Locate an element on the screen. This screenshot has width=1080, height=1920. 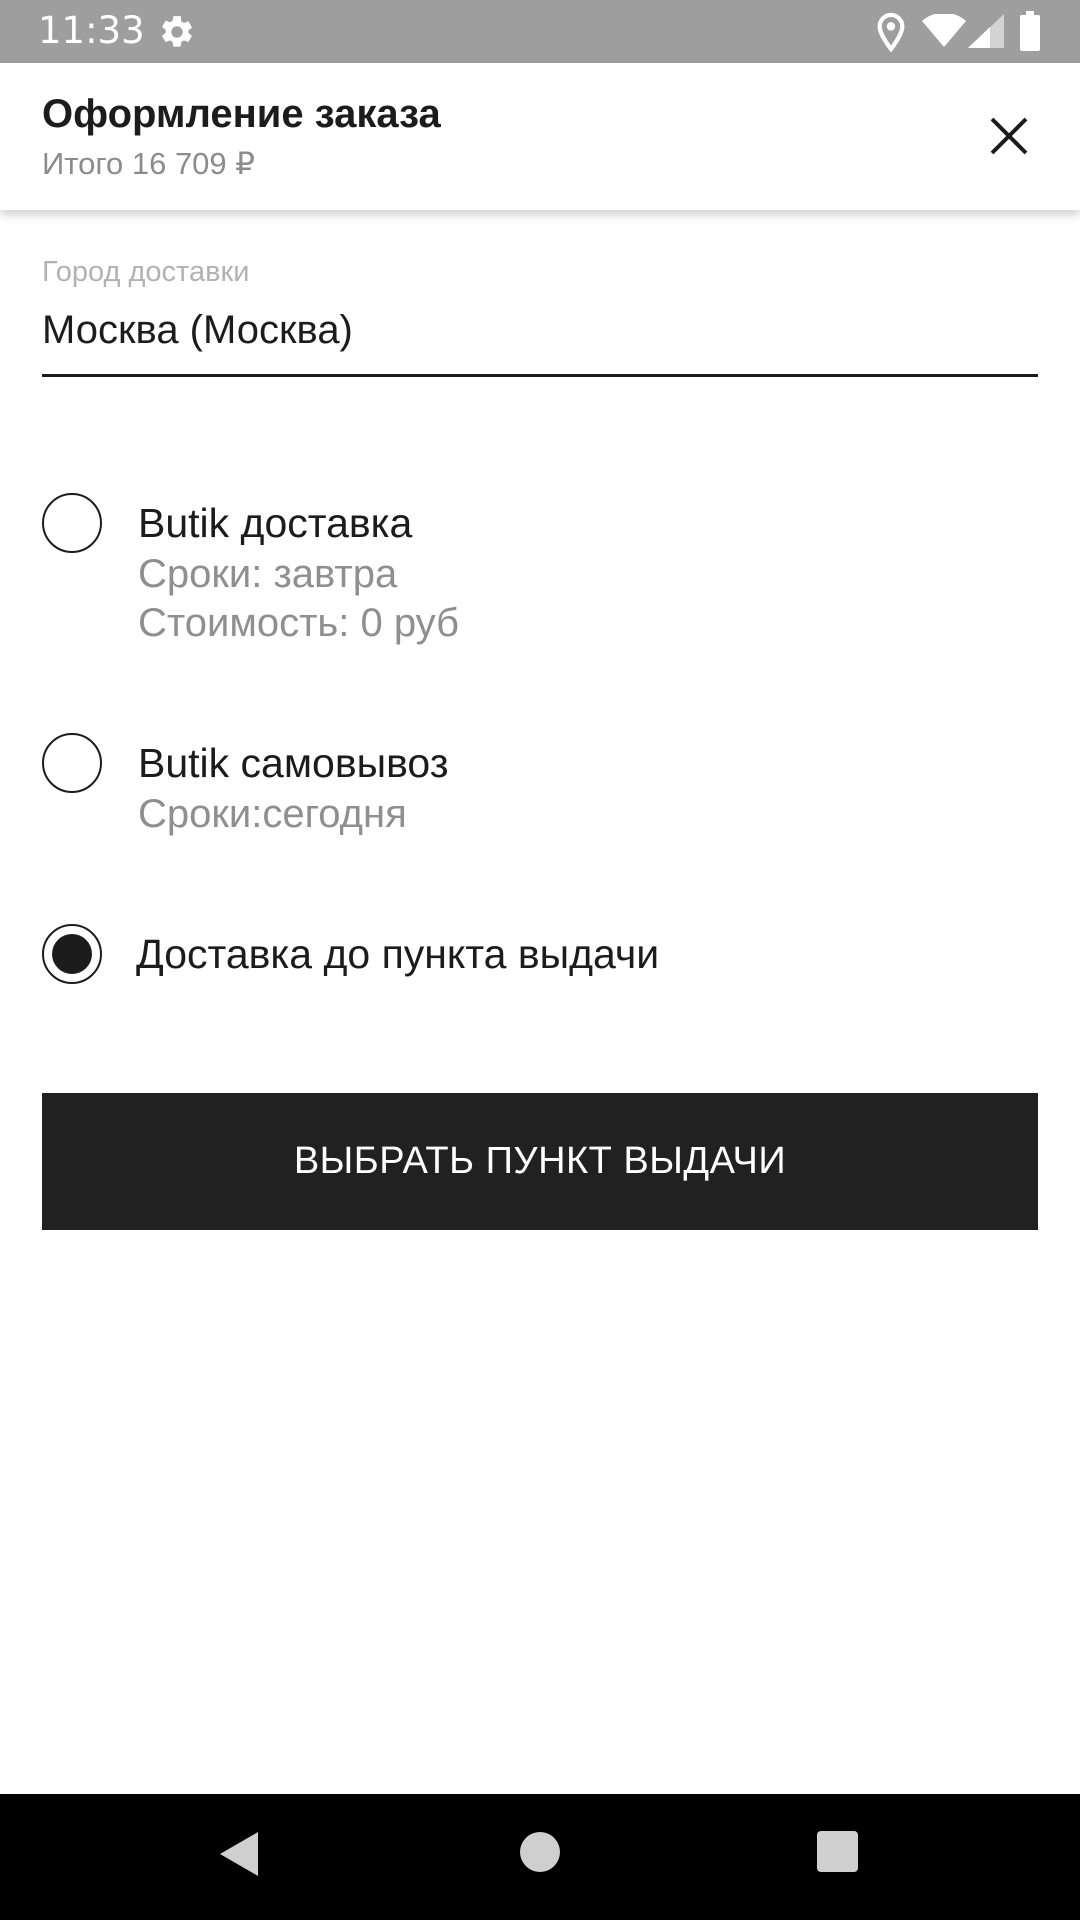
delivery-option-title: Butik доставка is located at coordinates (275, 523).